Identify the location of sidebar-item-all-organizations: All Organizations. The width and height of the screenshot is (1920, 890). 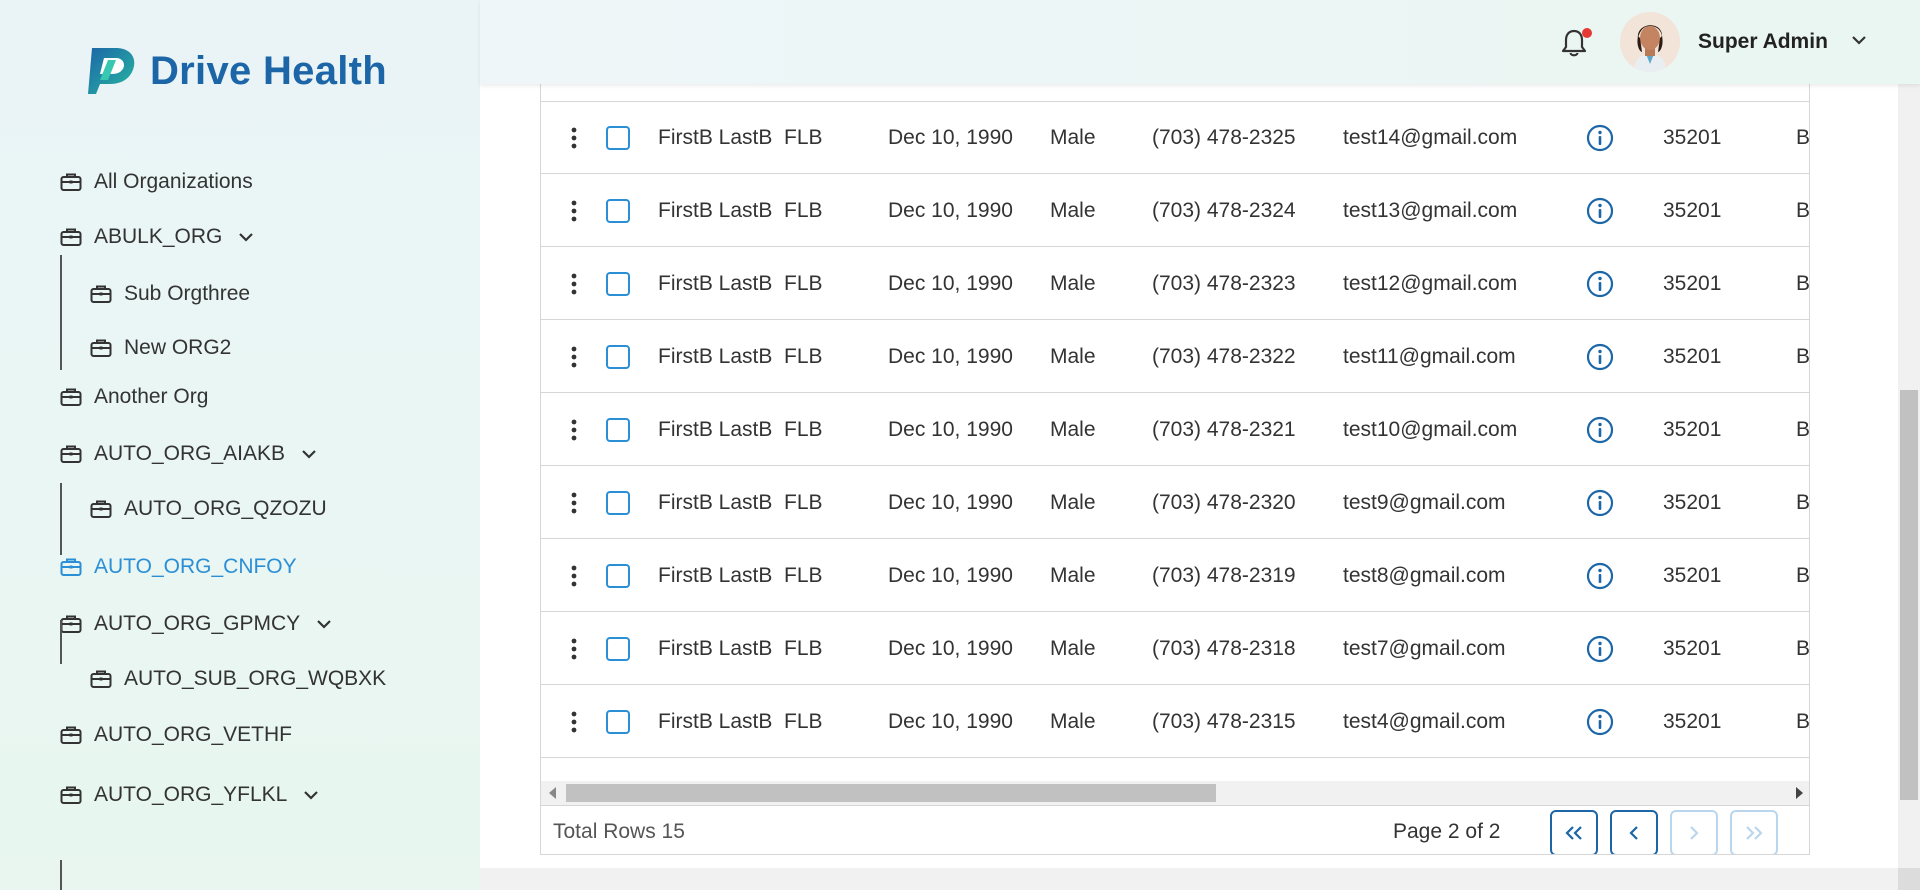
(156, 182).